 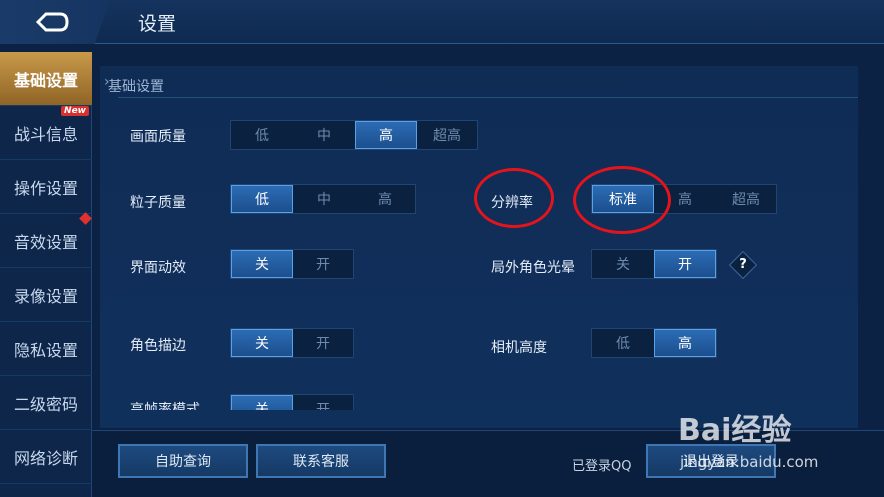 What do you see at coordinates (46, 349) in the screenshot?
I see `sidebar-item-privacy: 隐私设置` at bounding box center [46, 349].